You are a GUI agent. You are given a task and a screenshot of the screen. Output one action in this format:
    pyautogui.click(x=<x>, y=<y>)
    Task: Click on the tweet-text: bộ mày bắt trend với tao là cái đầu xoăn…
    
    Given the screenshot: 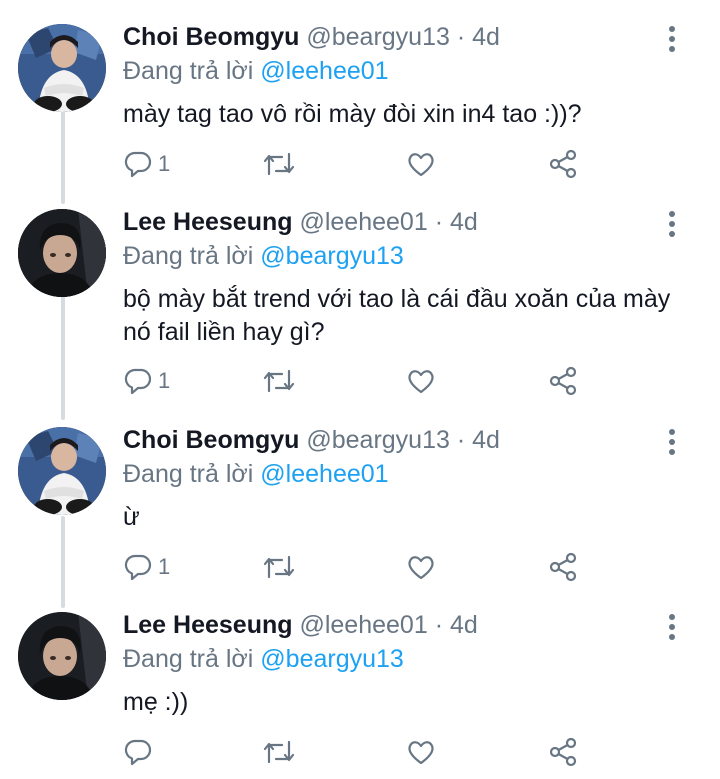 What is the action you would take?
    pyautogui.click(x=397, y=315)
    